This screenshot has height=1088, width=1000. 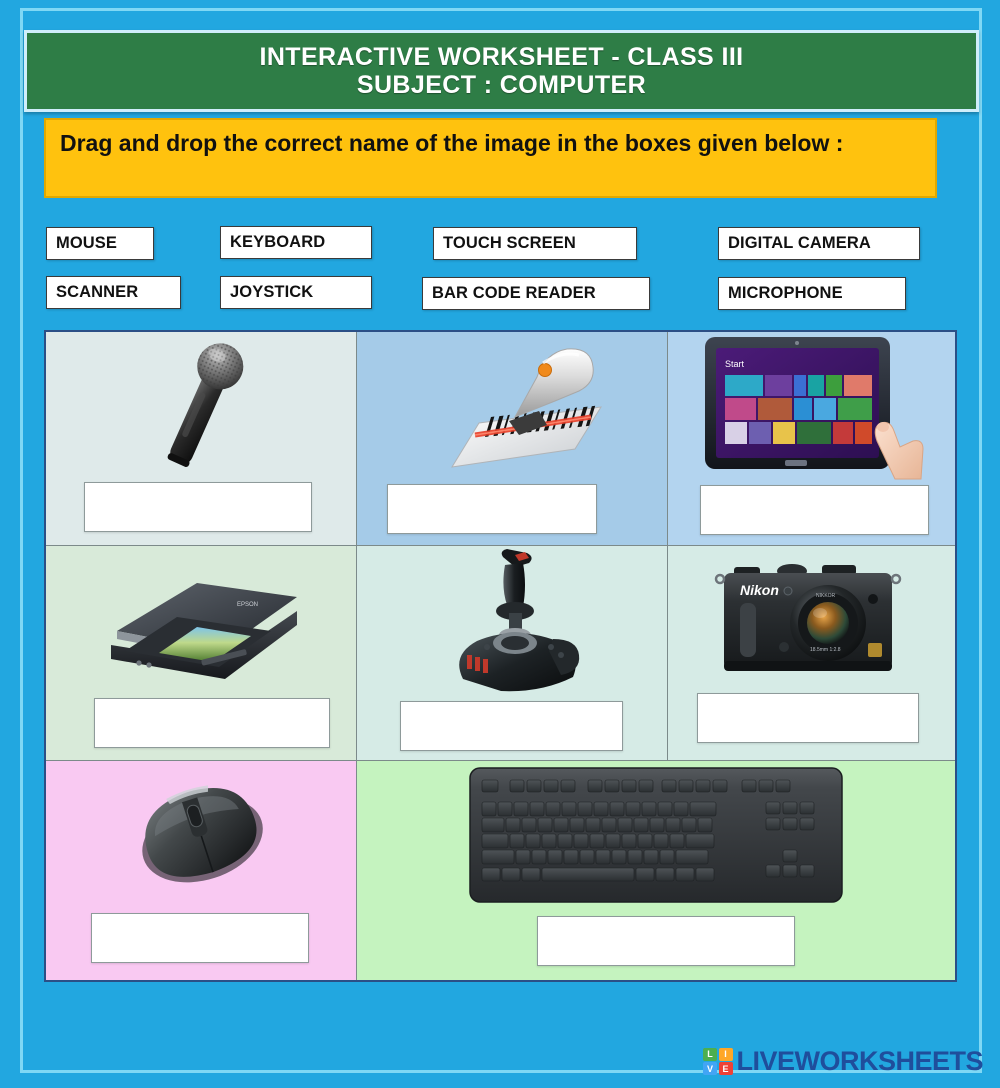 I want to click on liveworksheets-logo: L I V E LIVEWORKSHEETS, so click(x=843, y=1061).